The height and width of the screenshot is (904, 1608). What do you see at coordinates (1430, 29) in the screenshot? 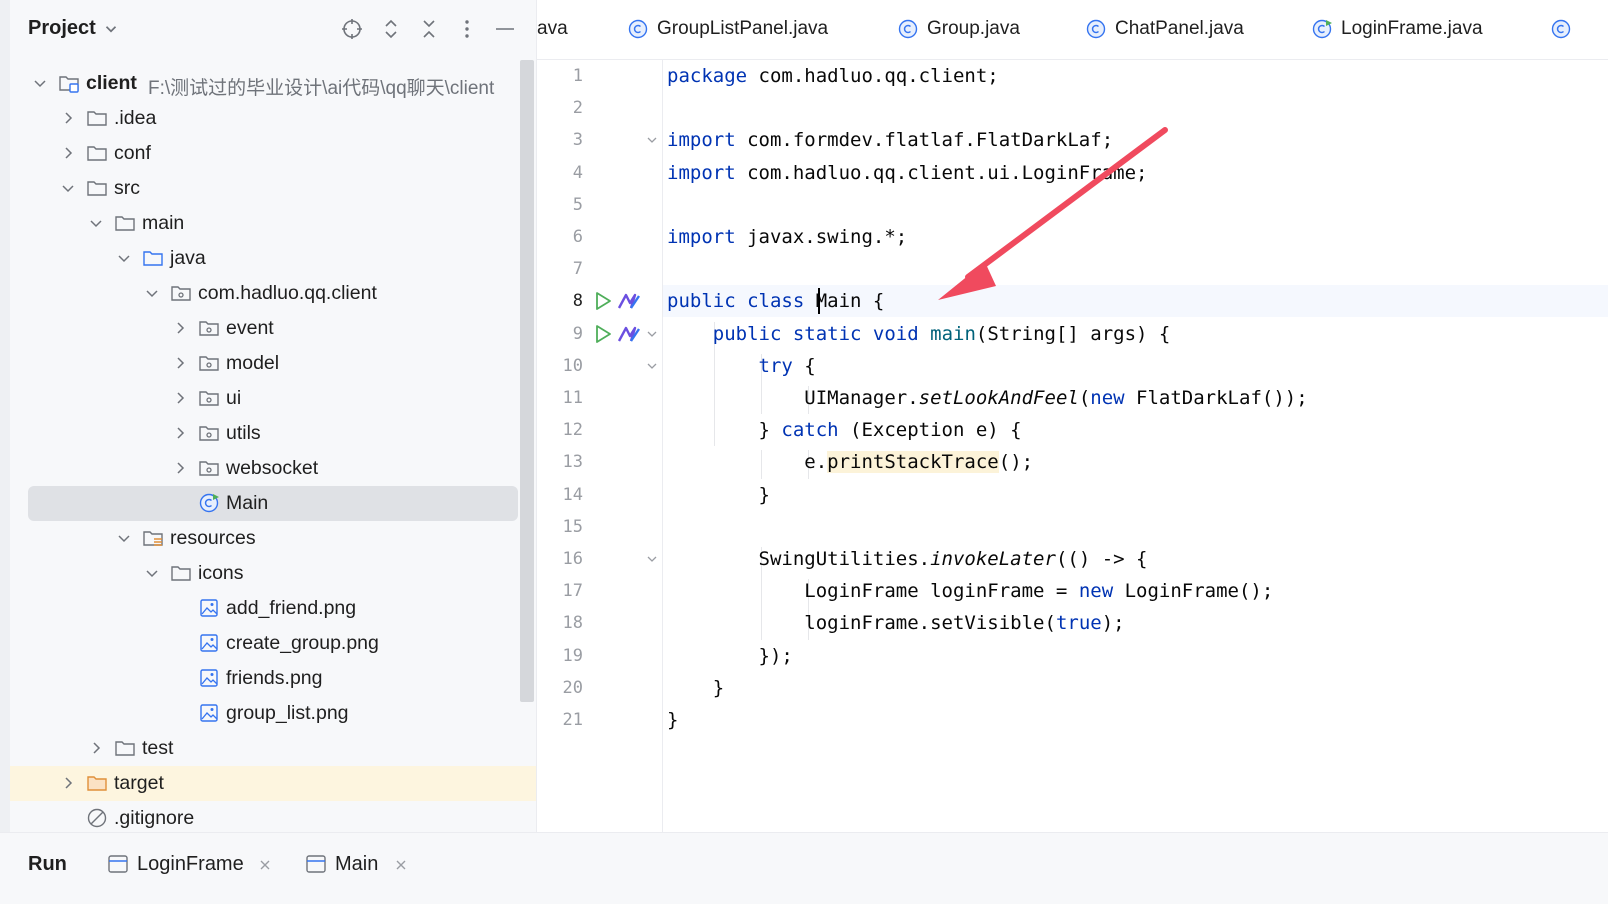
I see `editor-tab: LoginFrame.java` at bounding box center [1430, 29].